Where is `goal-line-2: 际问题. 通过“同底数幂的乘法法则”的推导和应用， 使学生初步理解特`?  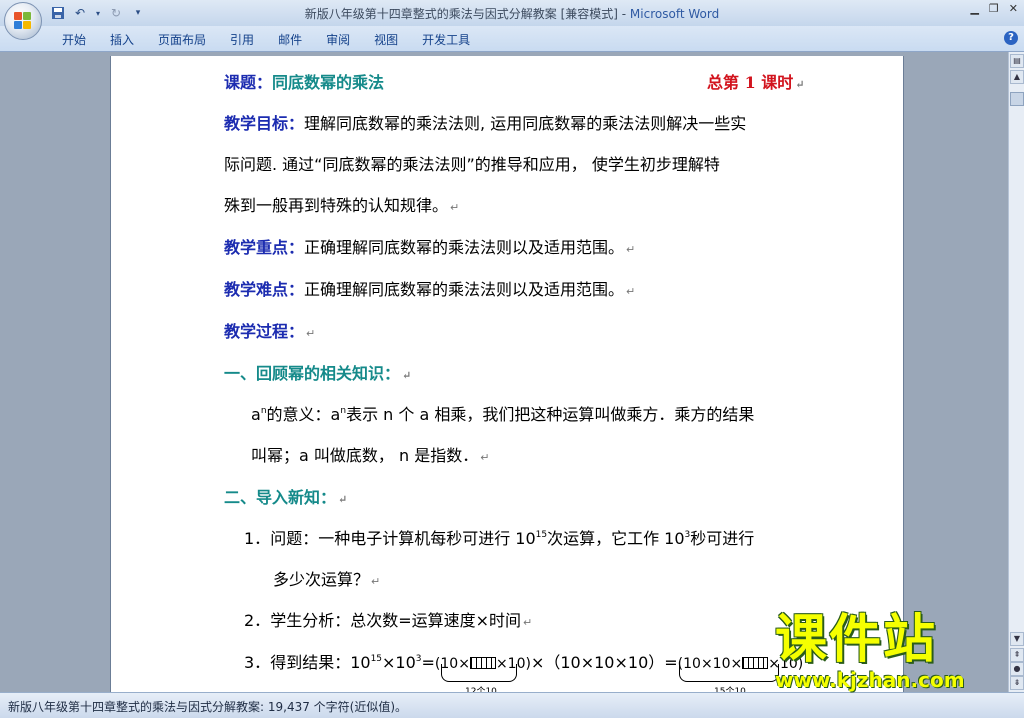 goal-line-2: 际问题. 通过“同底数幂的乘法法则”的推导和应用， 使学生初步理解特 is located at coordinates (472, 163).